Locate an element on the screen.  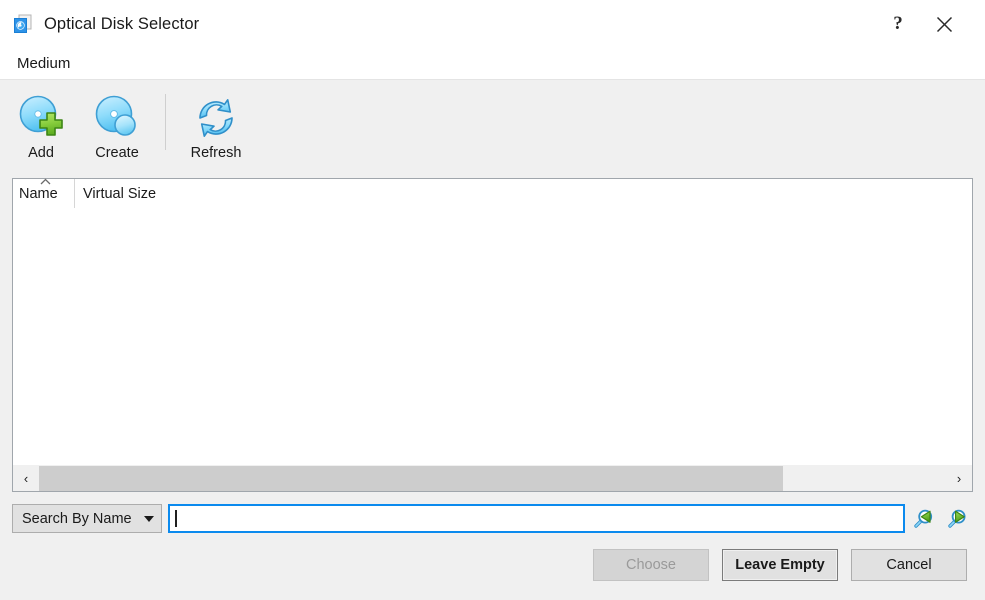
search-row: Search By Name is located at coordinates (492, 518).